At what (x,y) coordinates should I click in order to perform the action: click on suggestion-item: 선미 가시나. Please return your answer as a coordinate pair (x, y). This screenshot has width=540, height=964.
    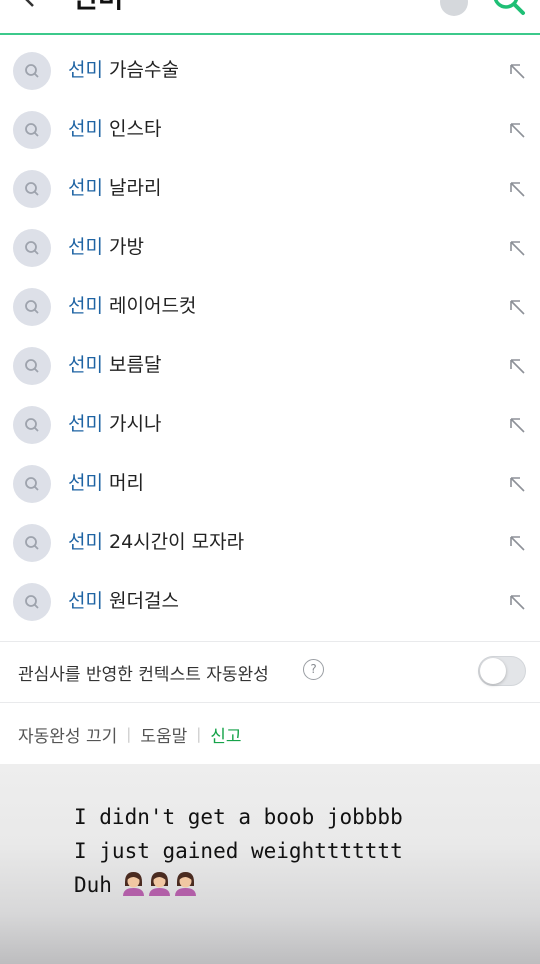
    Looking at the image, I should click on (270, 424).